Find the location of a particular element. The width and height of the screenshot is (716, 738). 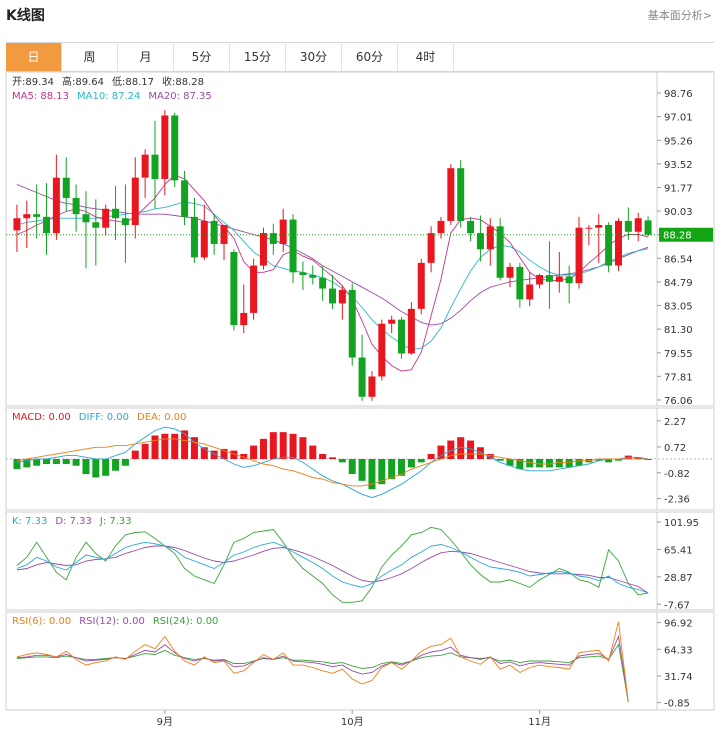

ohlc-legend-item: 高:89.64 is located at coordinates (83, 81).